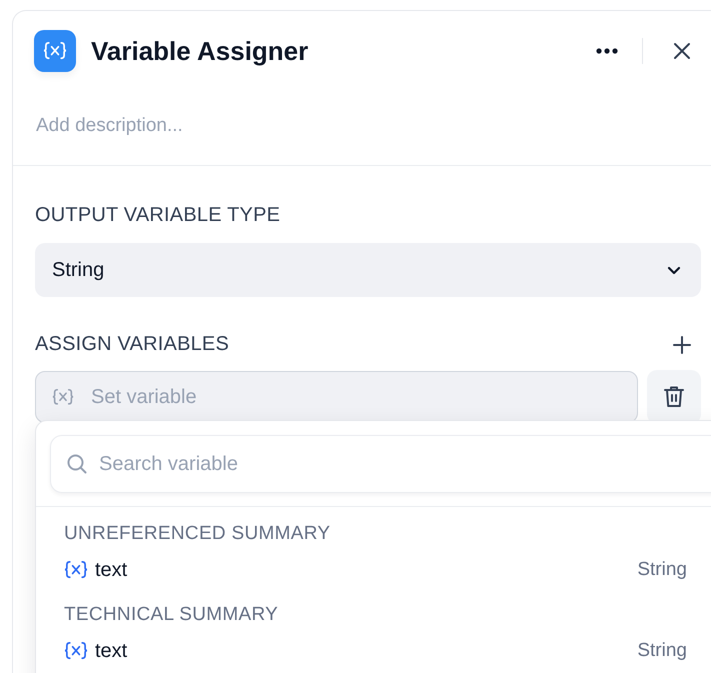 Image resolution: width=711 pixels, height=673 pixels. I want to click on more-icon, so click(607, 51).